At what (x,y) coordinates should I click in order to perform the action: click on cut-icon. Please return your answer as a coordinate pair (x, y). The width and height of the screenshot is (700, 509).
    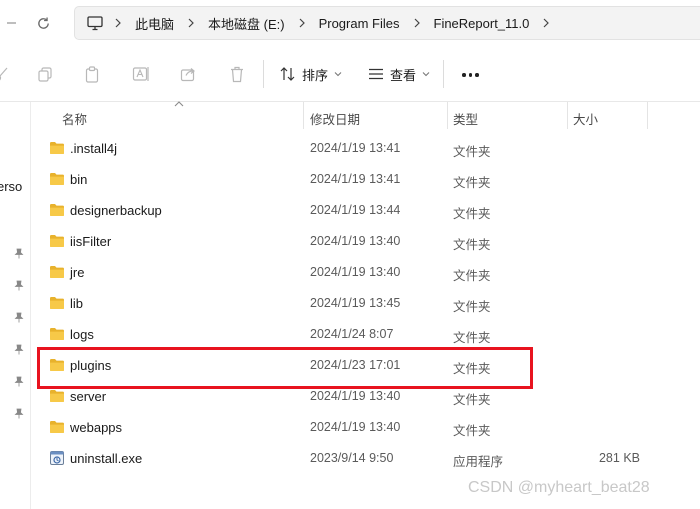
    Looking at the image, I should click on (6, 74).